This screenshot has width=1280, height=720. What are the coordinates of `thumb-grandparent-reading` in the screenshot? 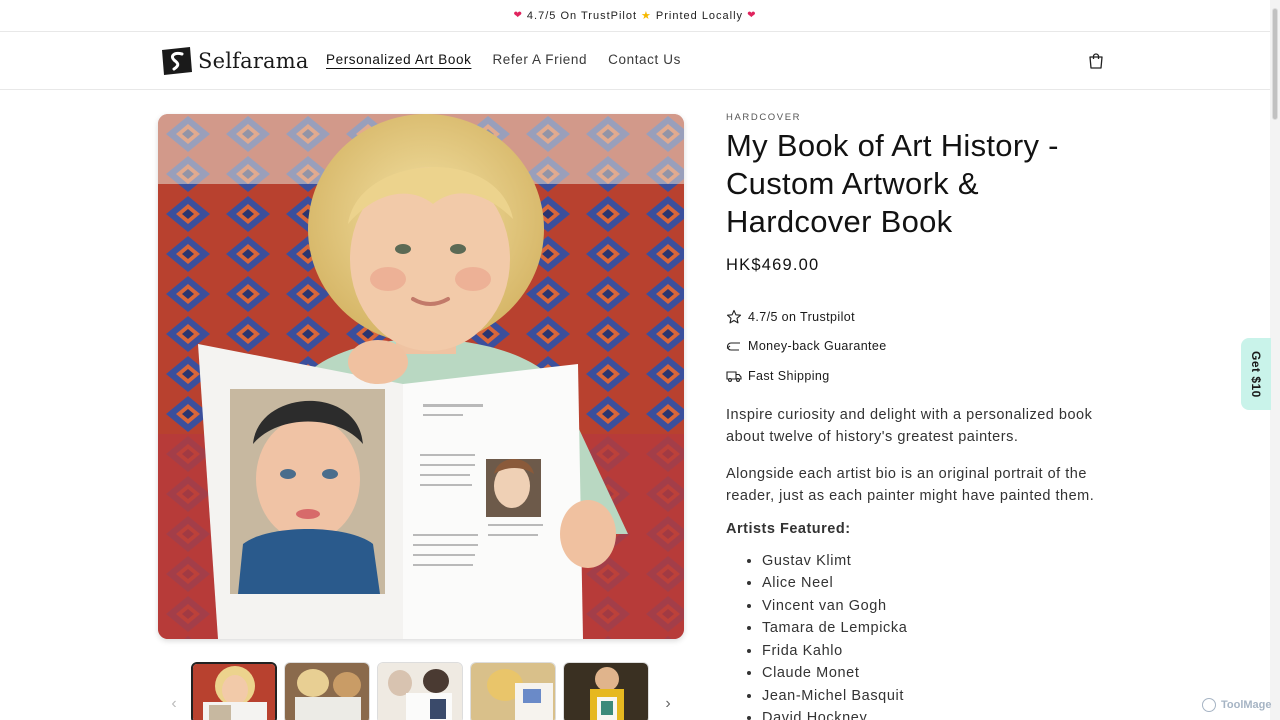 It's located at (420, 691).